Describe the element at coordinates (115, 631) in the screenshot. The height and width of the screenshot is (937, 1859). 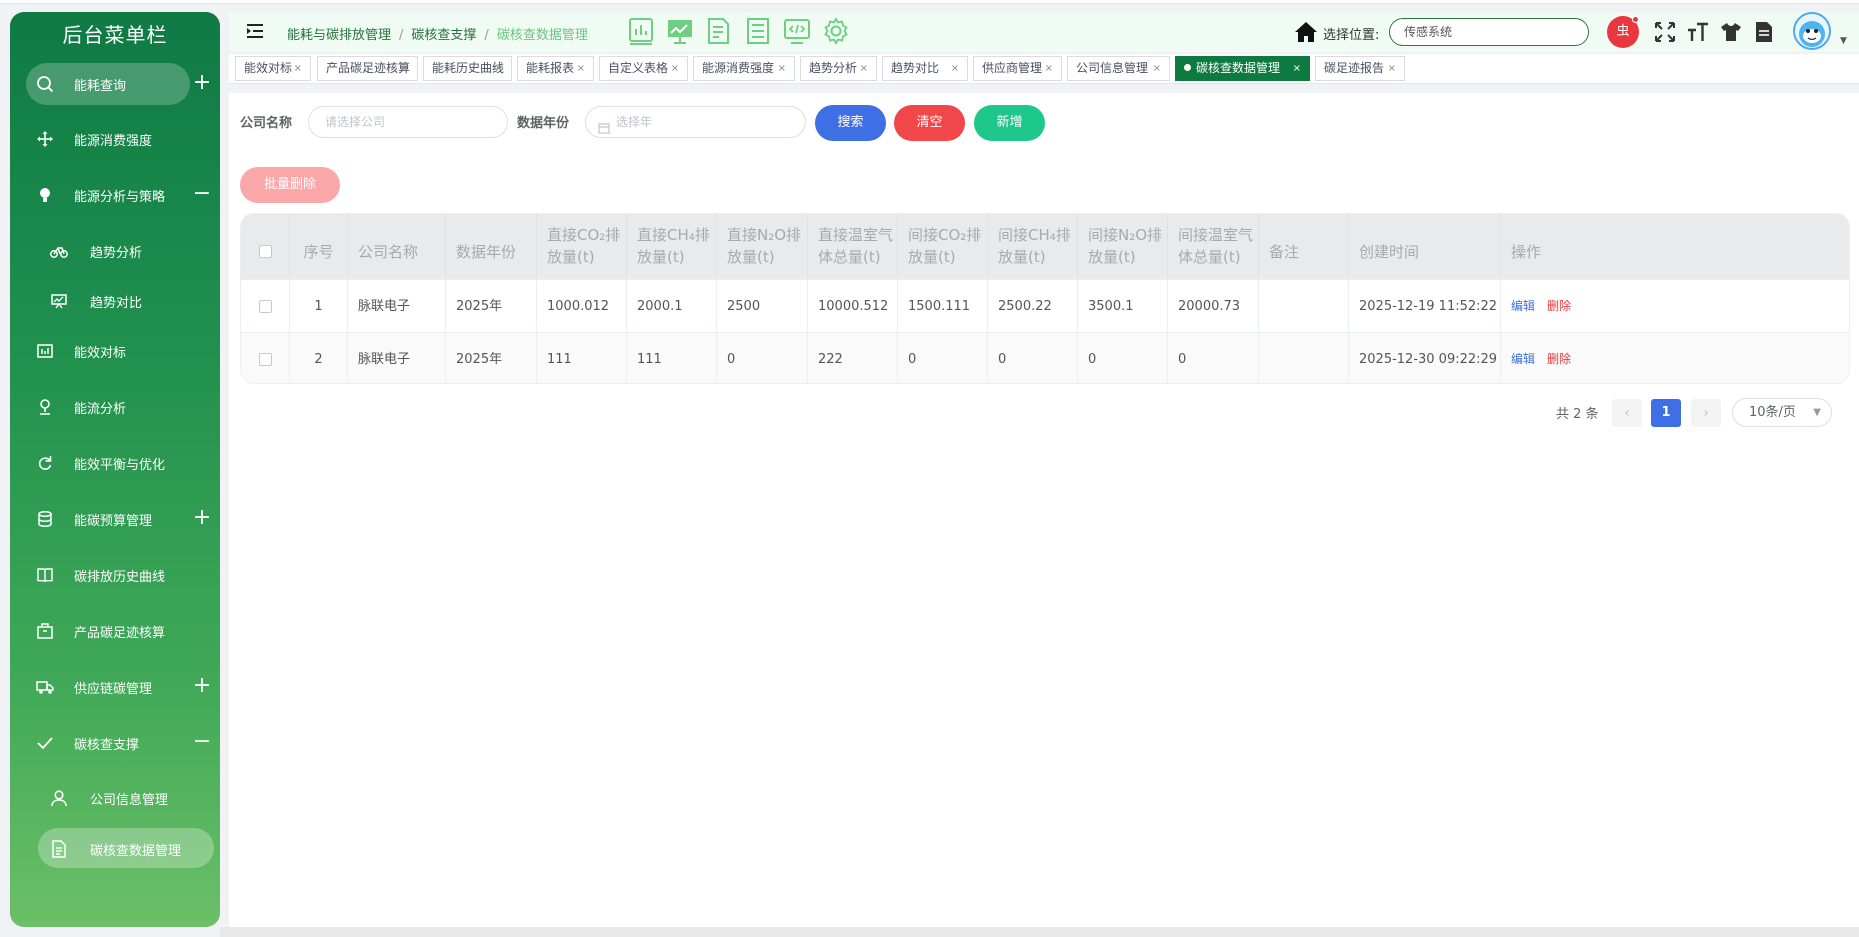
I see `sidebar-item-product-footprint: 产品碳足迹核算` at that location.